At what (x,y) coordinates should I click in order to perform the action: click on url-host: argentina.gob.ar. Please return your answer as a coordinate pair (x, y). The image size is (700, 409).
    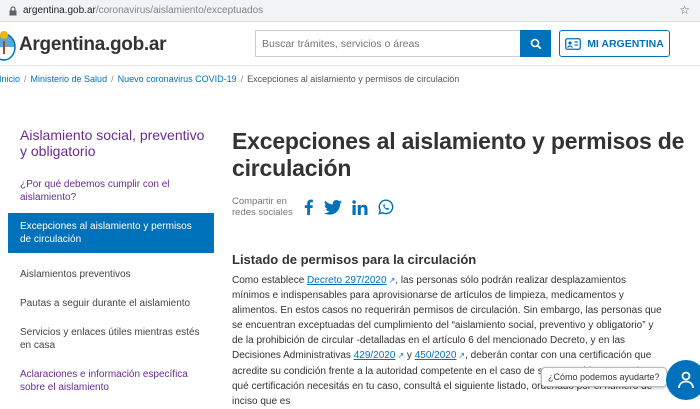
    Looking at the image, I should click on (59, 10).